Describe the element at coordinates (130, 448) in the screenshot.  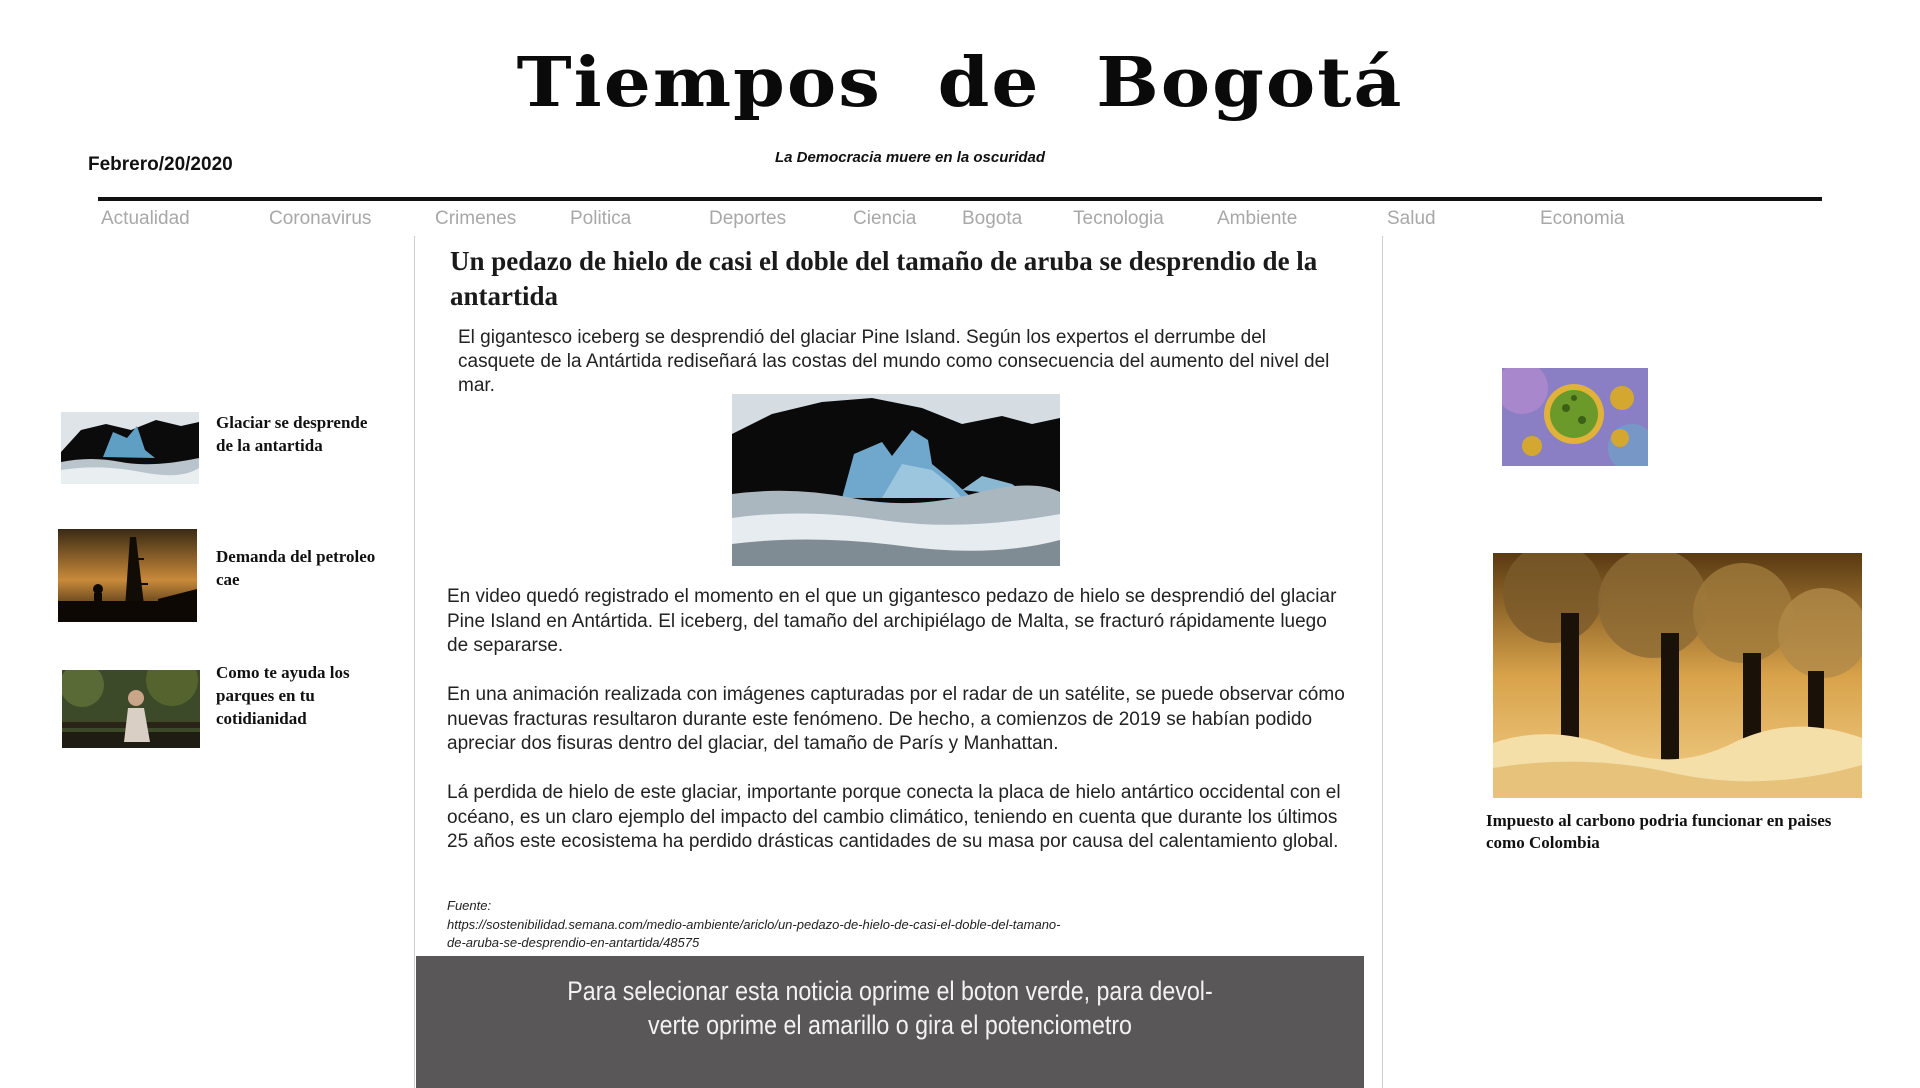
I see `glacier-thumbnail` at that location.